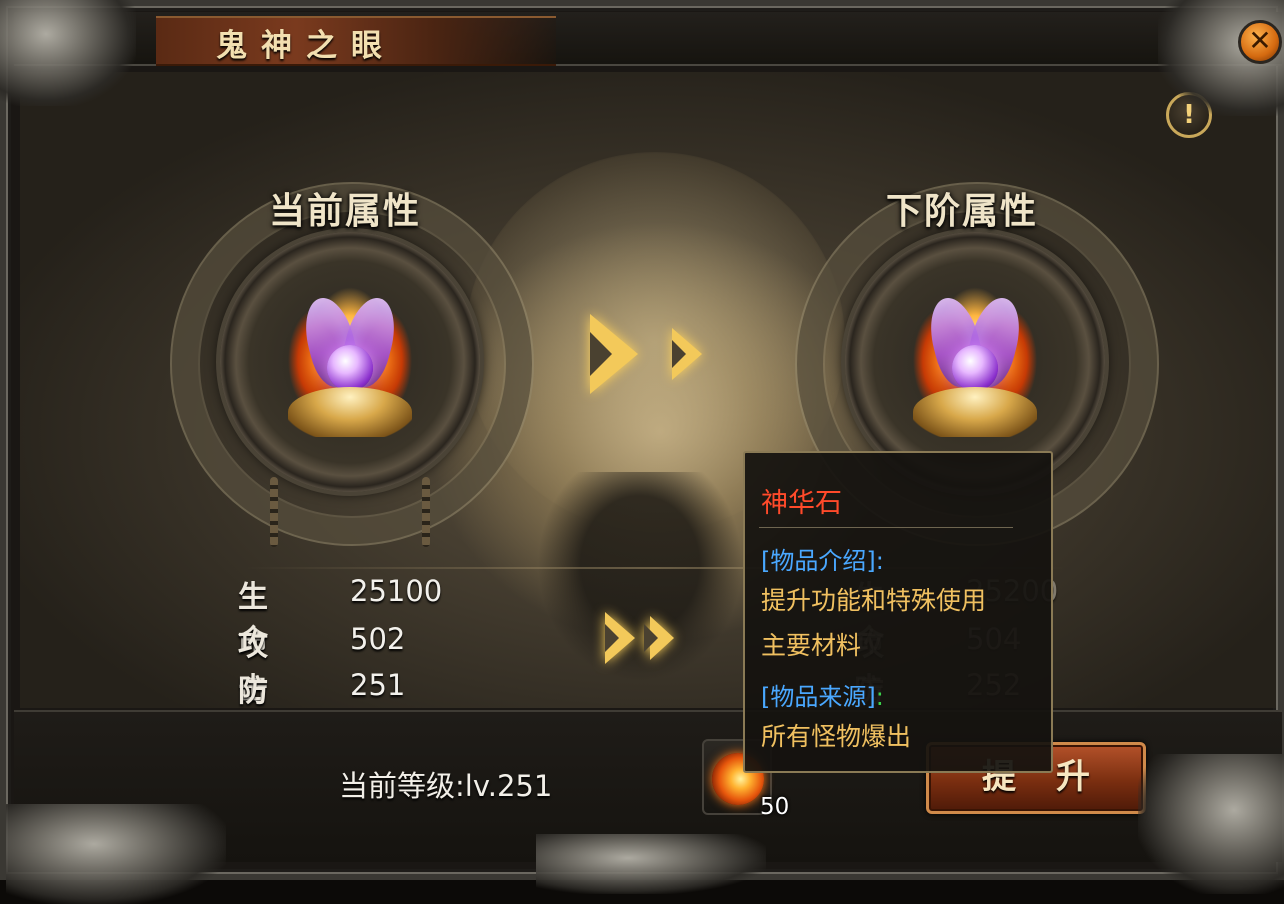 This screenshot has width=1284, height=904. I want to click on warrior-silhouette, so click(640, 587).